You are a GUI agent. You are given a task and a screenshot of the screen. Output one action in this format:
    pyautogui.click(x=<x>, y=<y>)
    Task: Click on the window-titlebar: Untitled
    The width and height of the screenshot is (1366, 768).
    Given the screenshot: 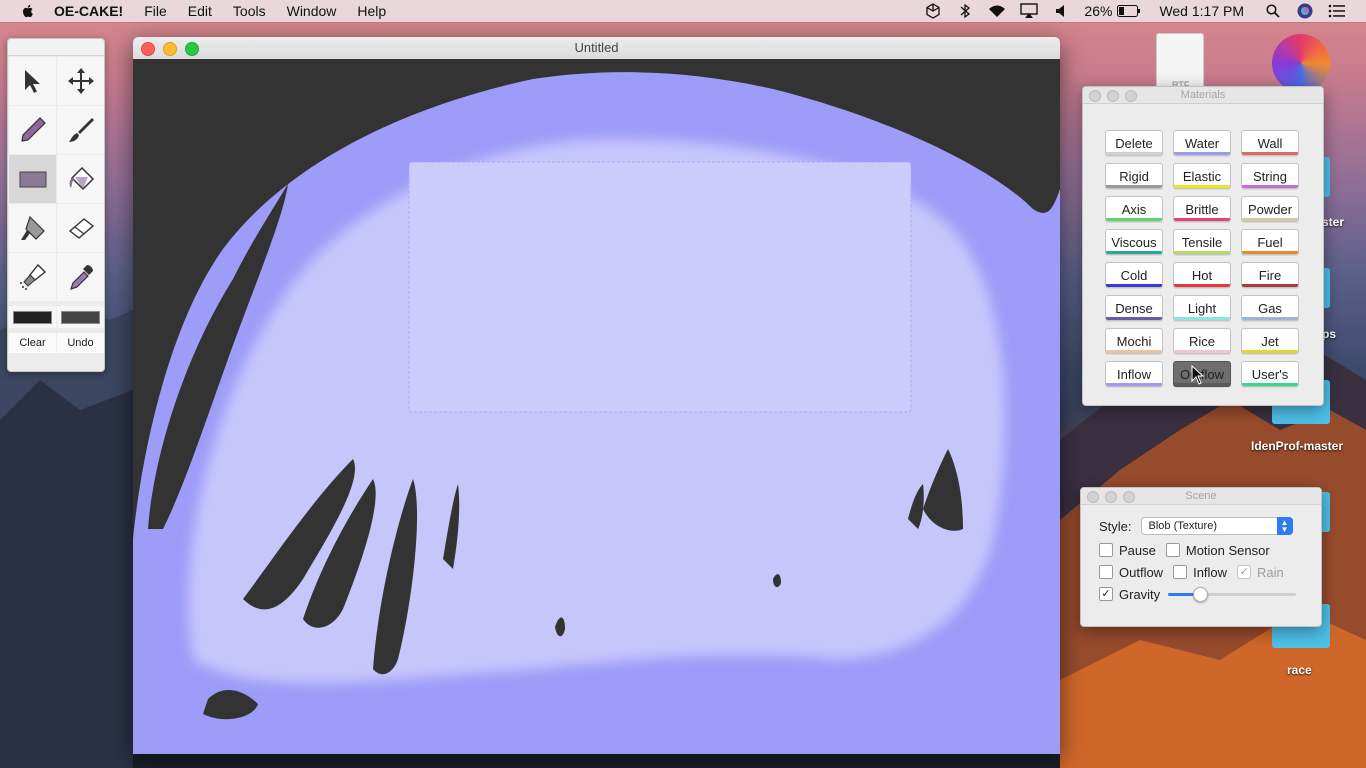 What is the action you would take?
    pyautogui.click(x=596, y=48)
    